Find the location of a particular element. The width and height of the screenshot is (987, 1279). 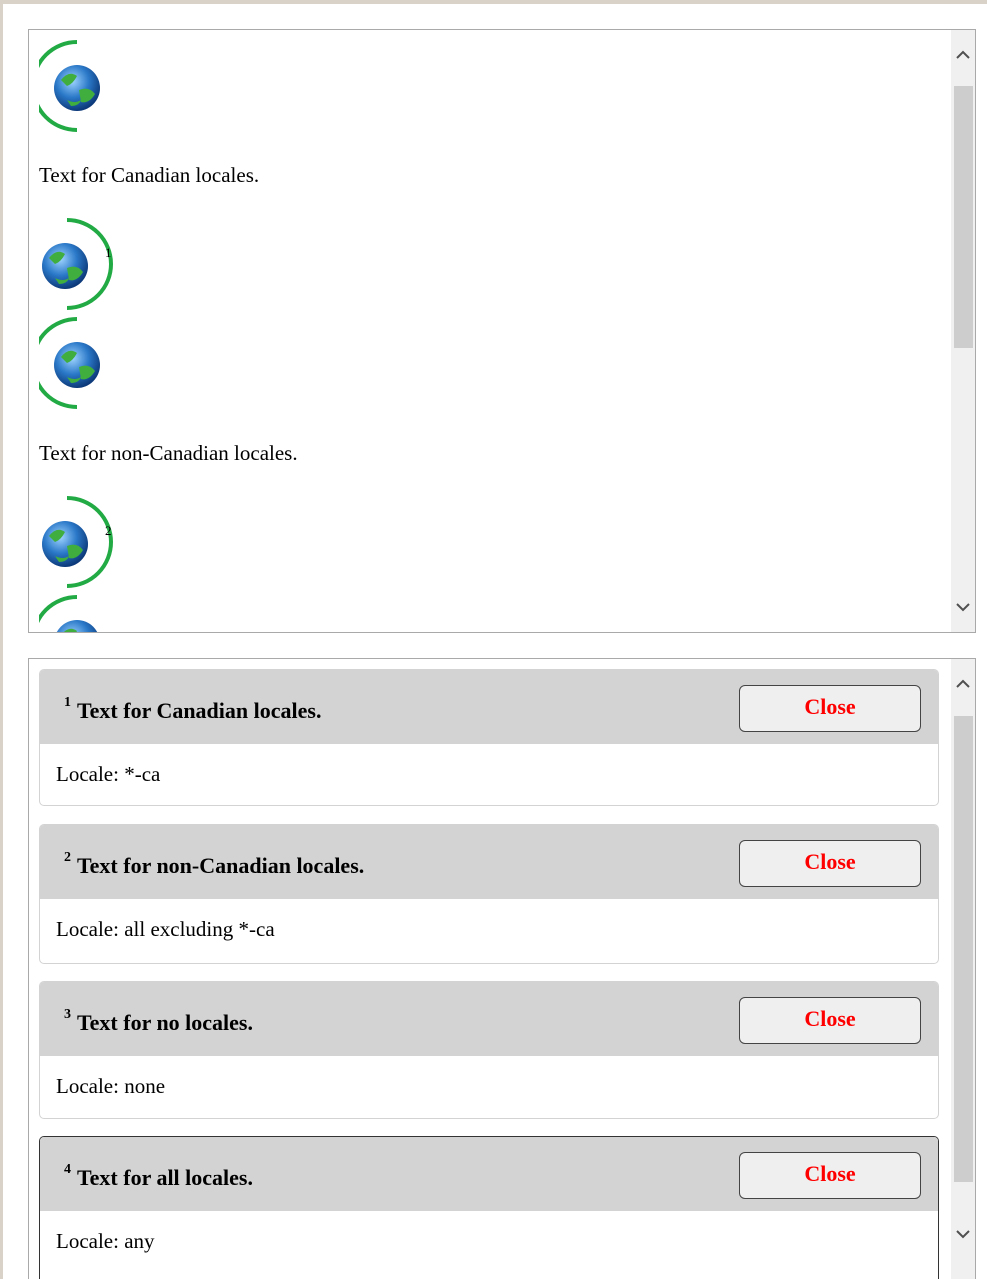

paragraph-canadian: Text for Canadian locales. is located at coordinates (149, 175).